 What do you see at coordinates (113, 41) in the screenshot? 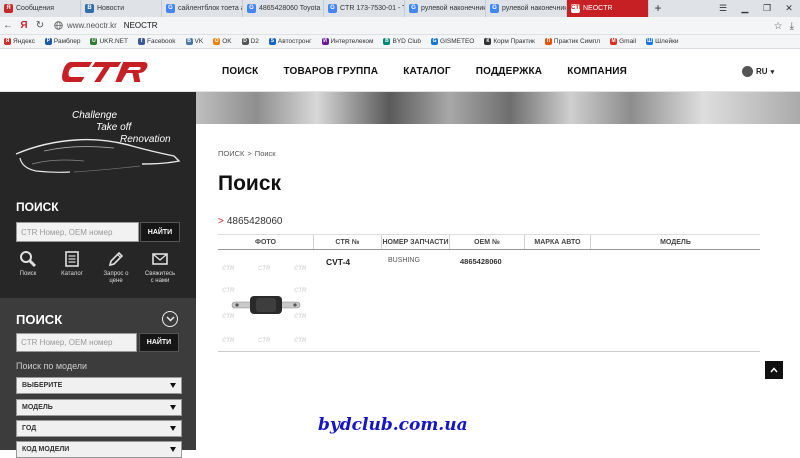
I see `bookmark-label: UKR.NET` at bounding box center [113, 41].